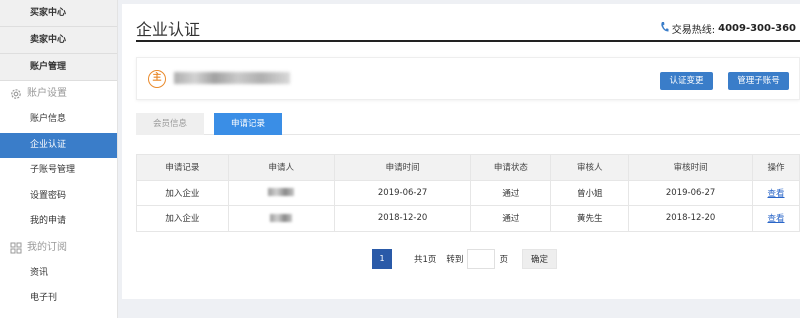 This screenshot has height=318, width=800. What do you see at coordinates (590, 192) in the screenshot?
I see `cell-reviewer: 曾小姐` at bounding box center [590, 192].